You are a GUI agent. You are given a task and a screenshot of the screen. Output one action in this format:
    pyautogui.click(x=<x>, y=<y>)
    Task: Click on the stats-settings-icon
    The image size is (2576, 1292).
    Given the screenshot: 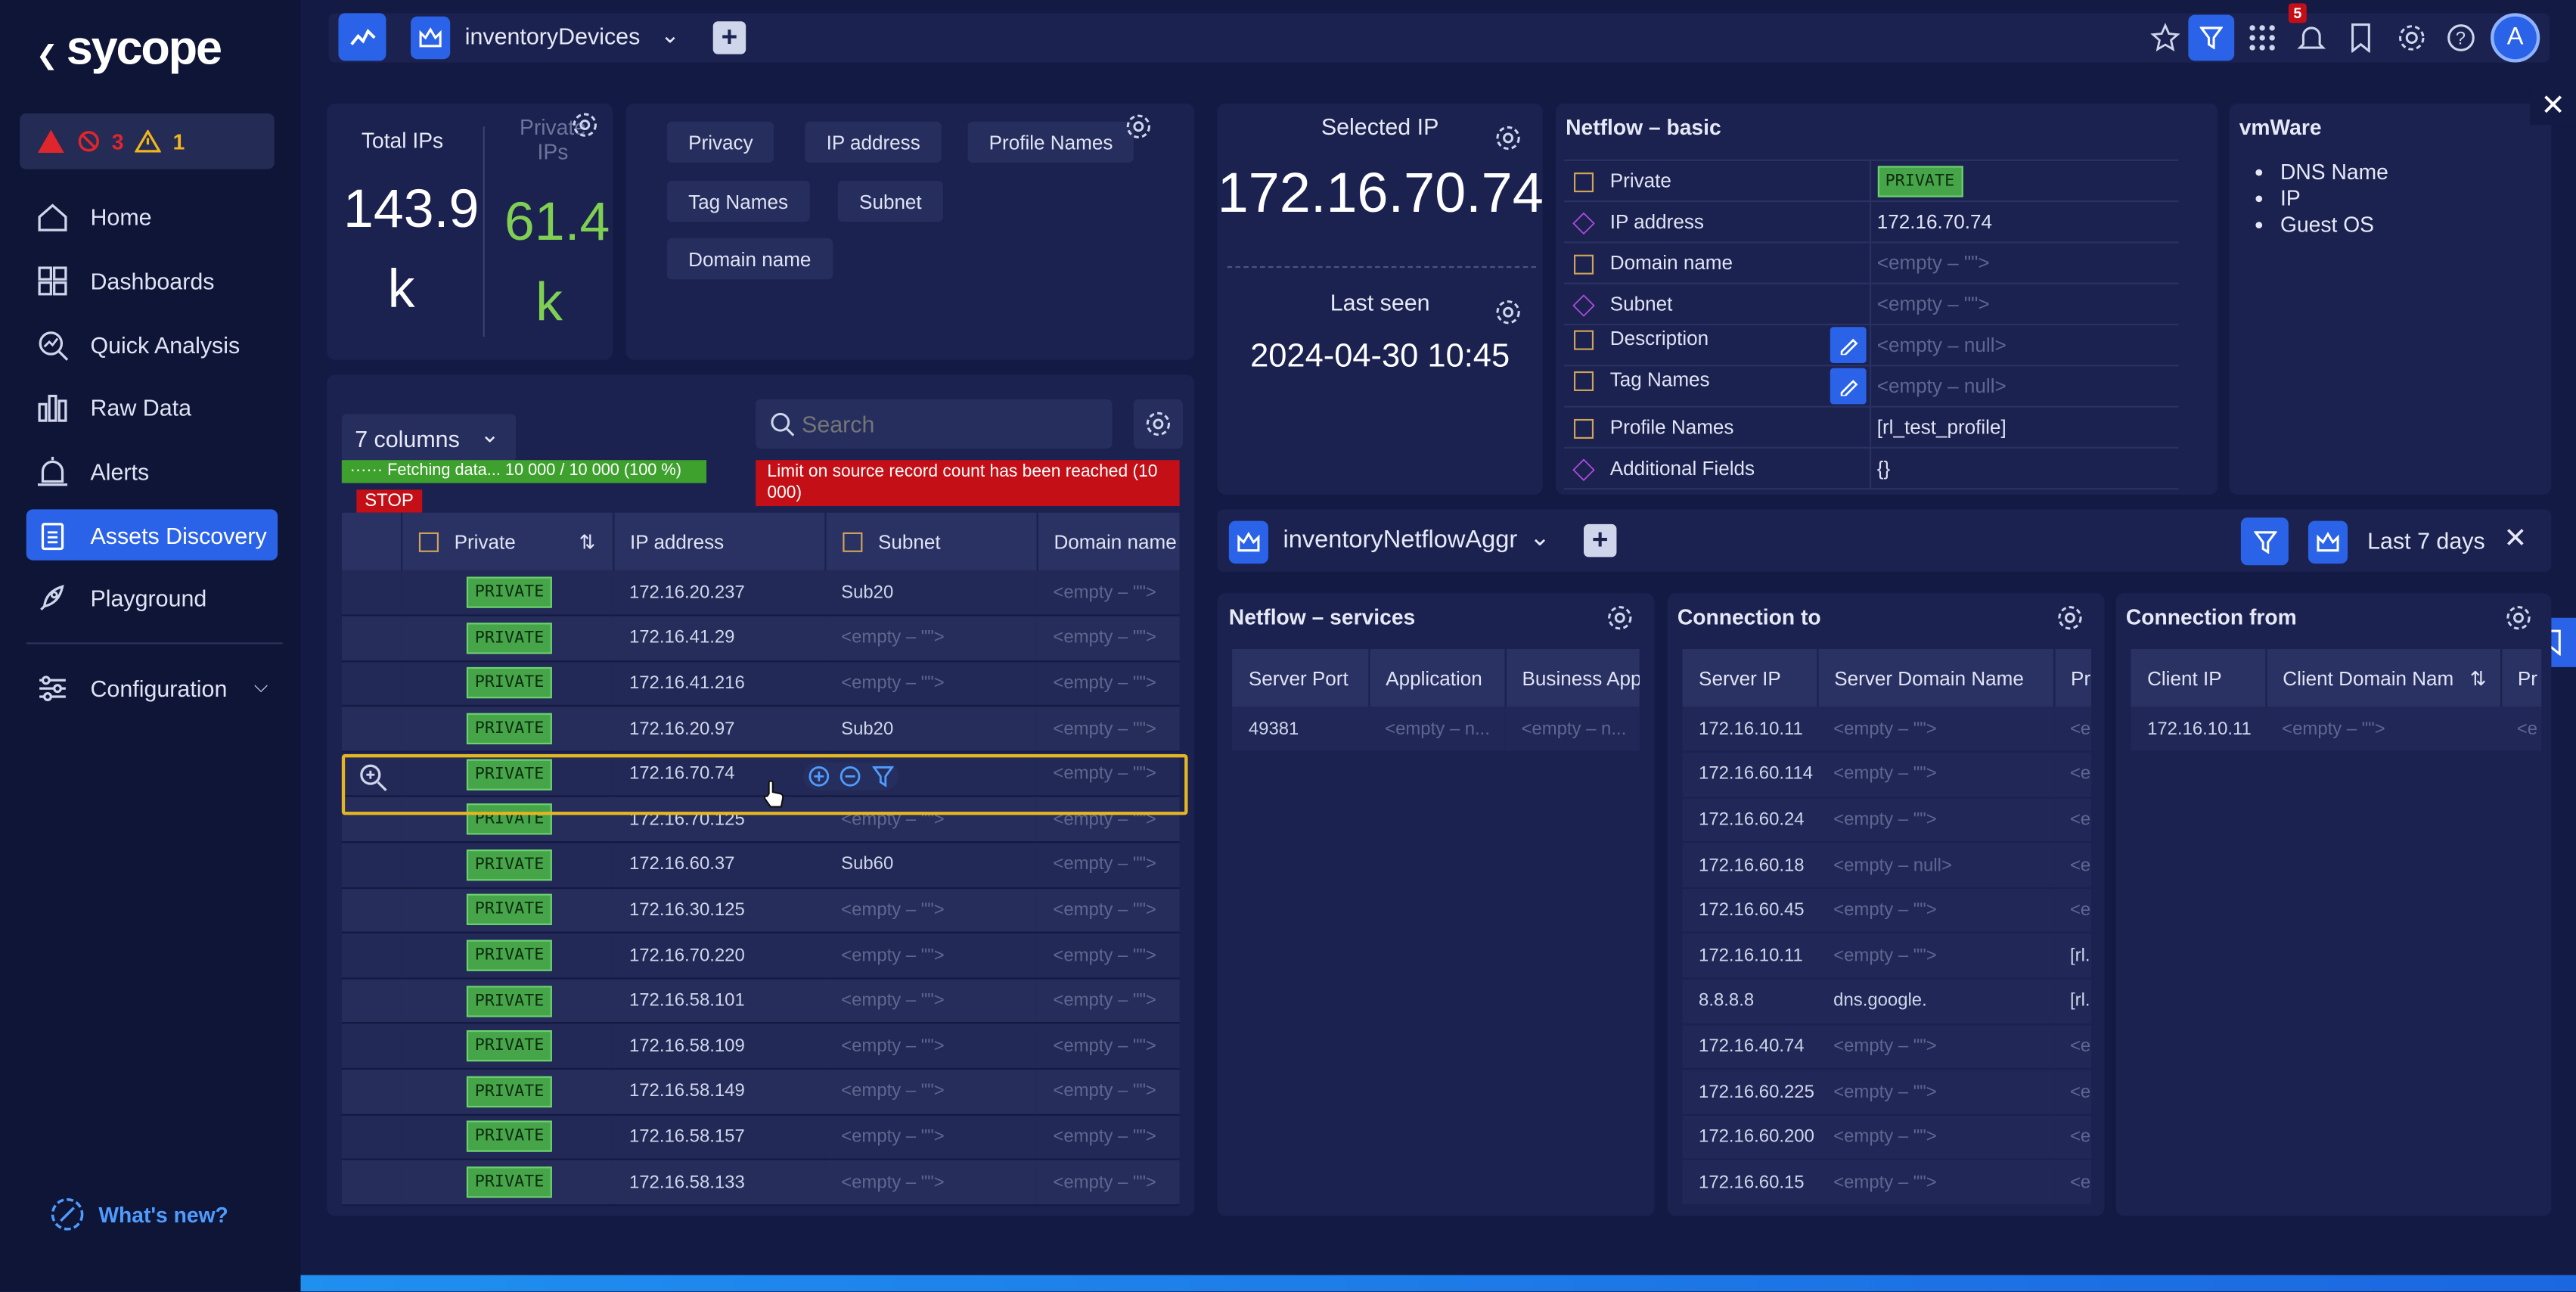 What is the action you would take?
    pyautogui.click(x=585, y=125)
    